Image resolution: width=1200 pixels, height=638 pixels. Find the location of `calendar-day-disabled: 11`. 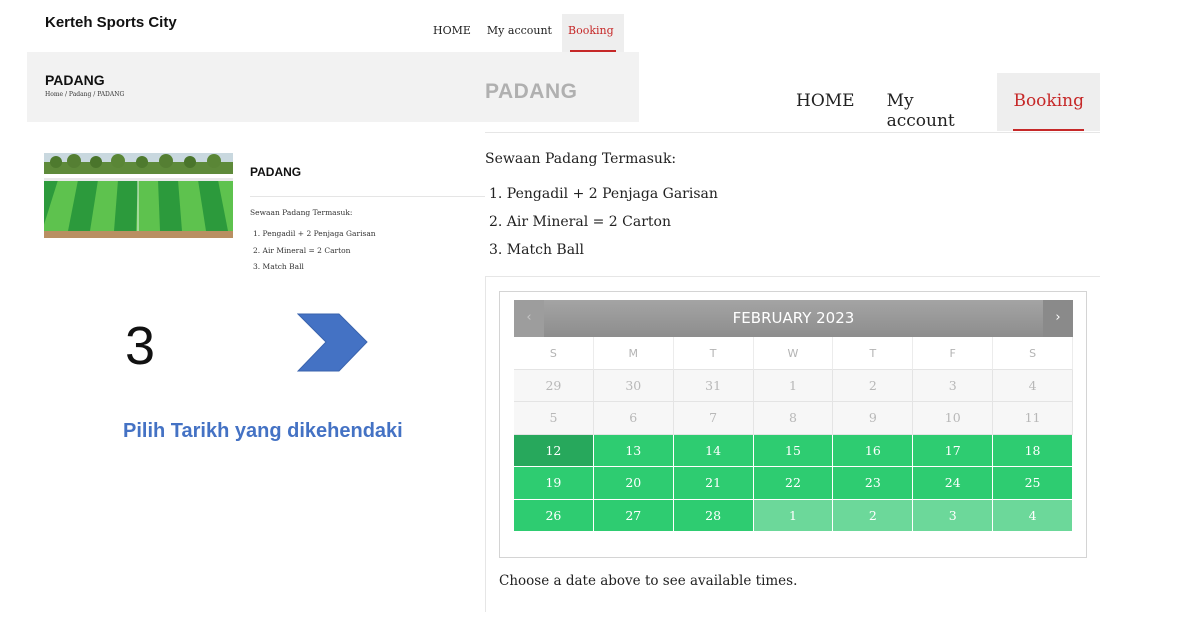

calendar-day-disabled: 11 is located at coordinates (1033, 418).